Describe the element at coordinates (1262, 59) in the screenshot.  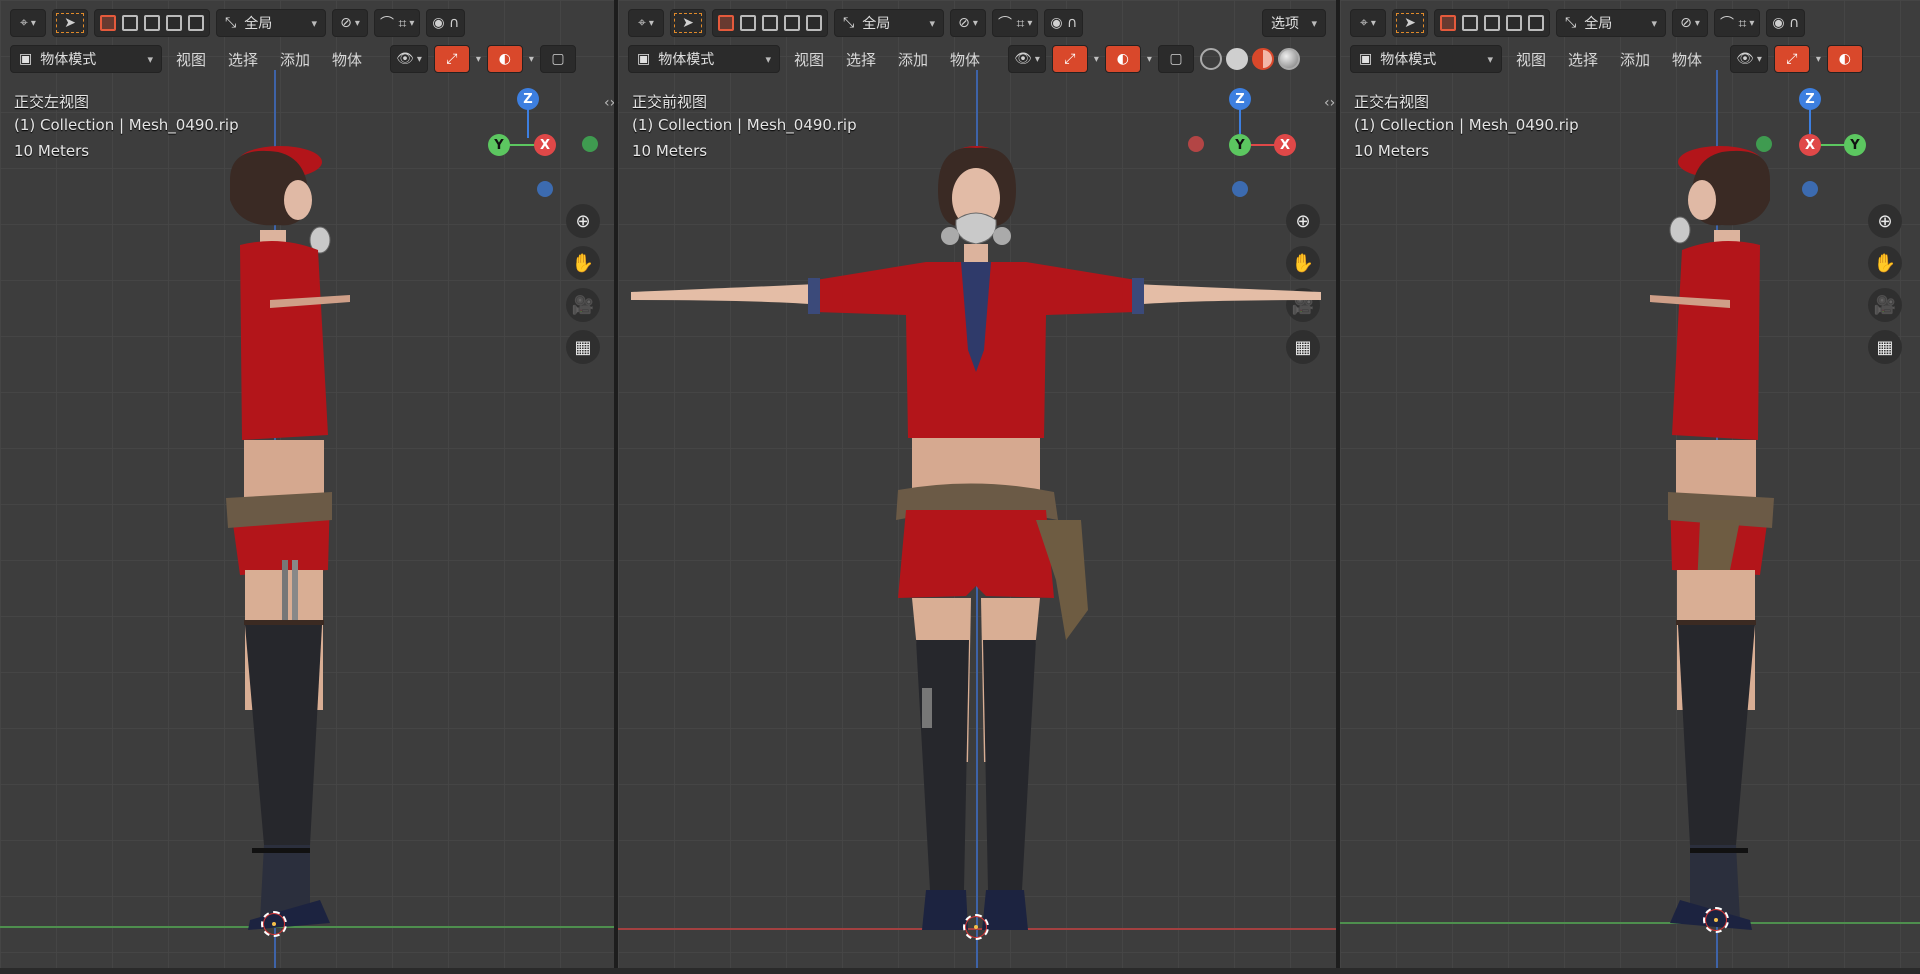
I see `material-shading-icon` at that location.